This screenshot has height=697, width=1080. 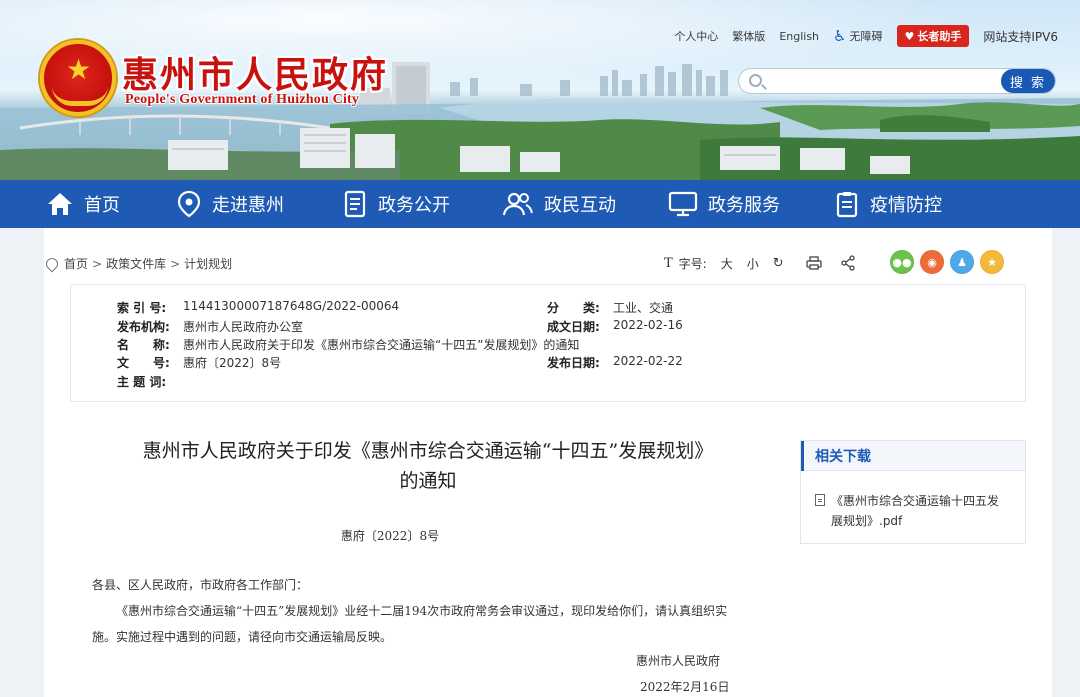 I want to click on nav-item-gov-services: 政务服务, so click(x=724, y=204).